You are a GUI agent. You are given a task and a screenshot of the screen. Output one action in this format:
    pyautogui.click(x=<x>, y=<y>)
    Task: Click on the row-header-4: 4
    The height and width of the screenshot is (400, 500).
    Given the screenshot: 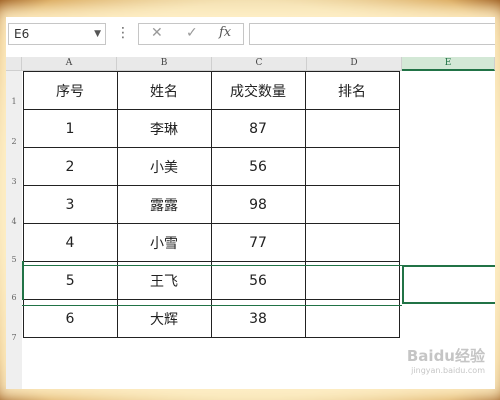 What is the action you would take?
    pyautogui.click(x=14, y=221)
    